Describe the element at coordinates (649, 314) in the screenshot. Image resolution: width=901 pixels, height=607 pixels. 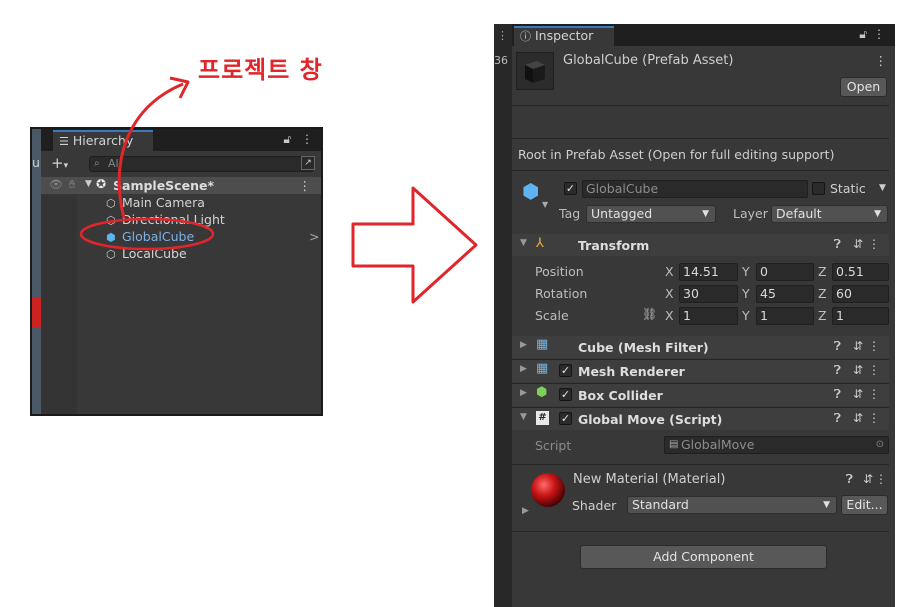
I see `link-off-icon: ⛓︎` at that location.